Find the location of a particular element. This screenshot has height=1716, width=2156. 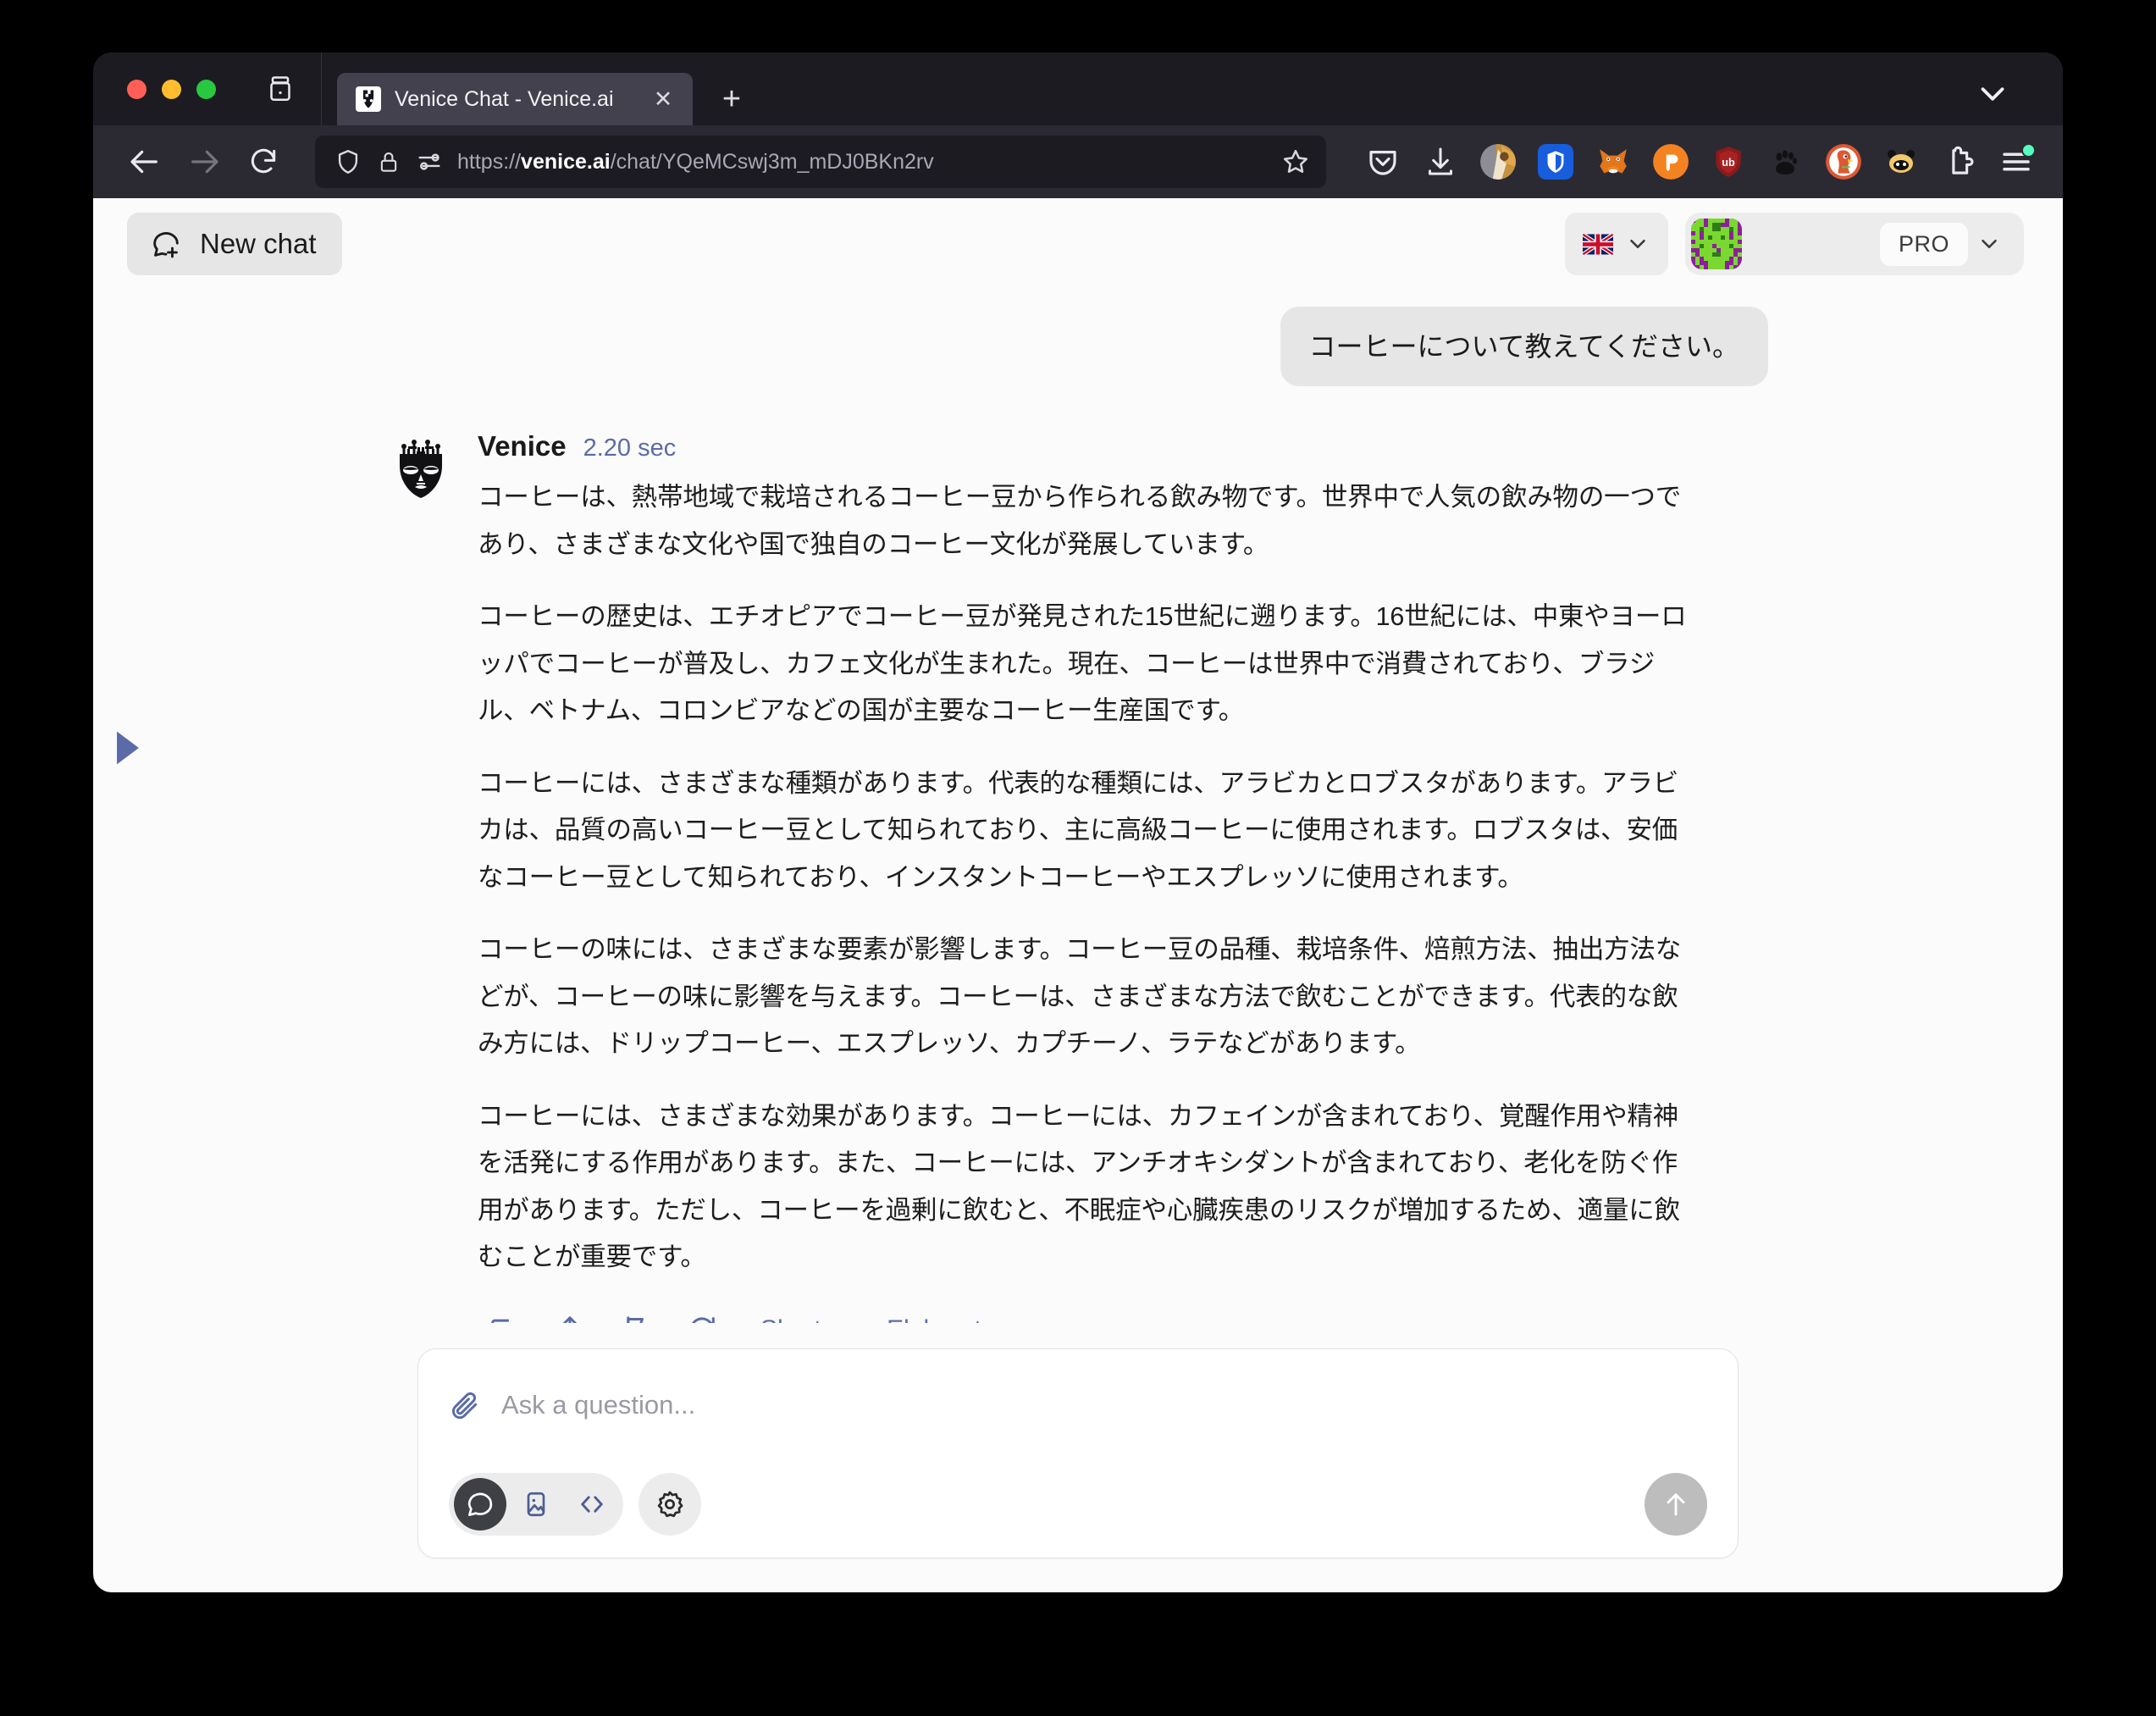

profile-avatar-glyph is located at coordinates (1498, 162).